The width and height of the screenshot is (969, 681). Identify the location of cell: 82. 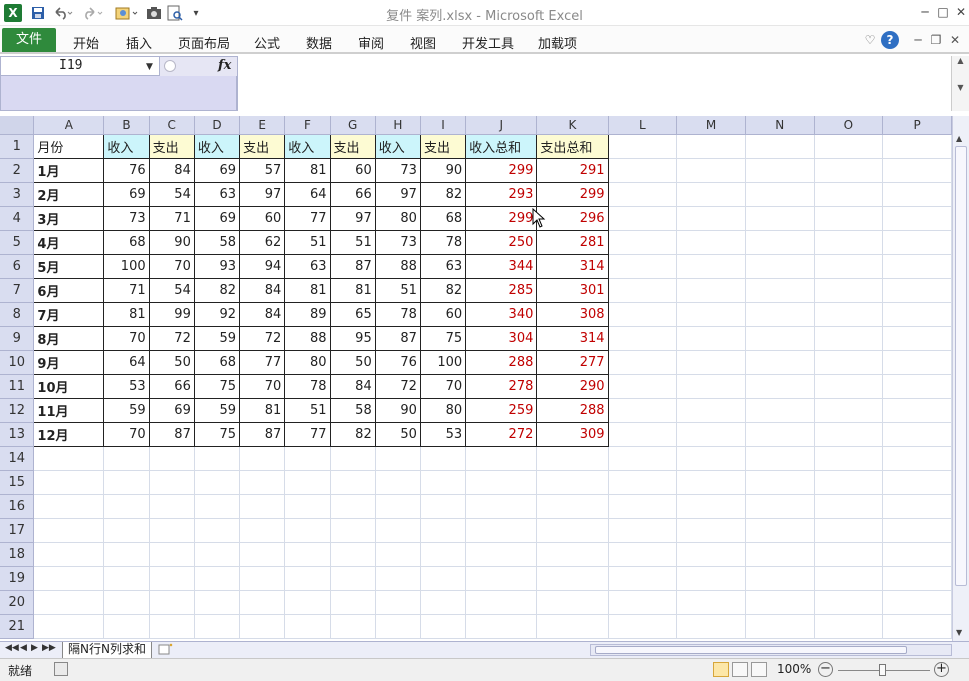
(353, 434).